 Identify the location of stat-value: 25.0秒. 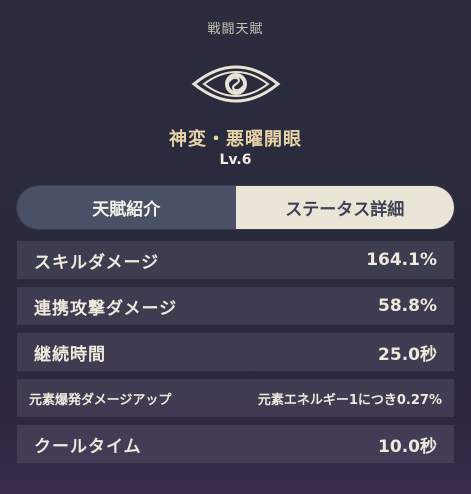
(407, 354).